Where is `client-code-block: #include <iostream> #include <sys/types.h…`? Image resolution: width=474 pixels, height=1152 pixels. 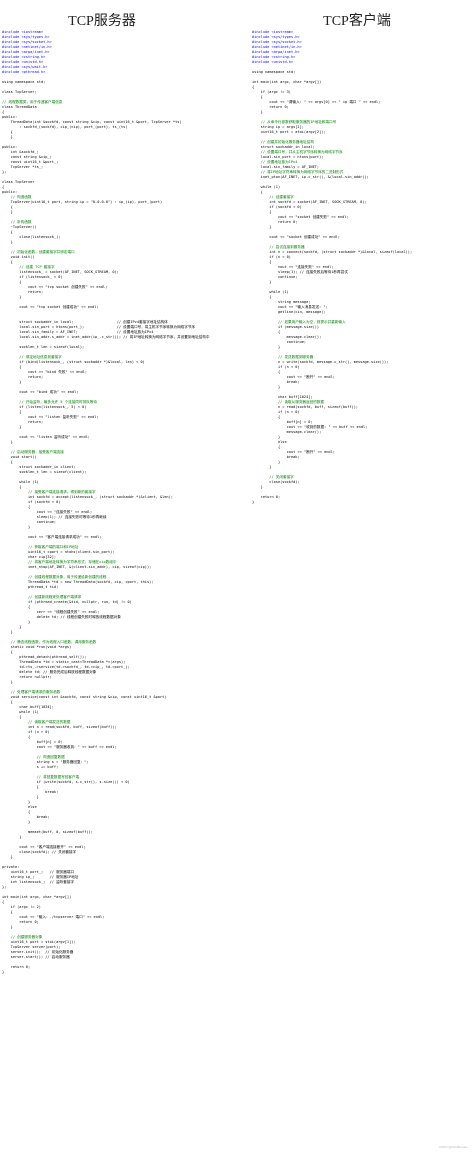
client-code-block: #include <iostream> #include <sys/types.h… is located at coordinates (332, 267).